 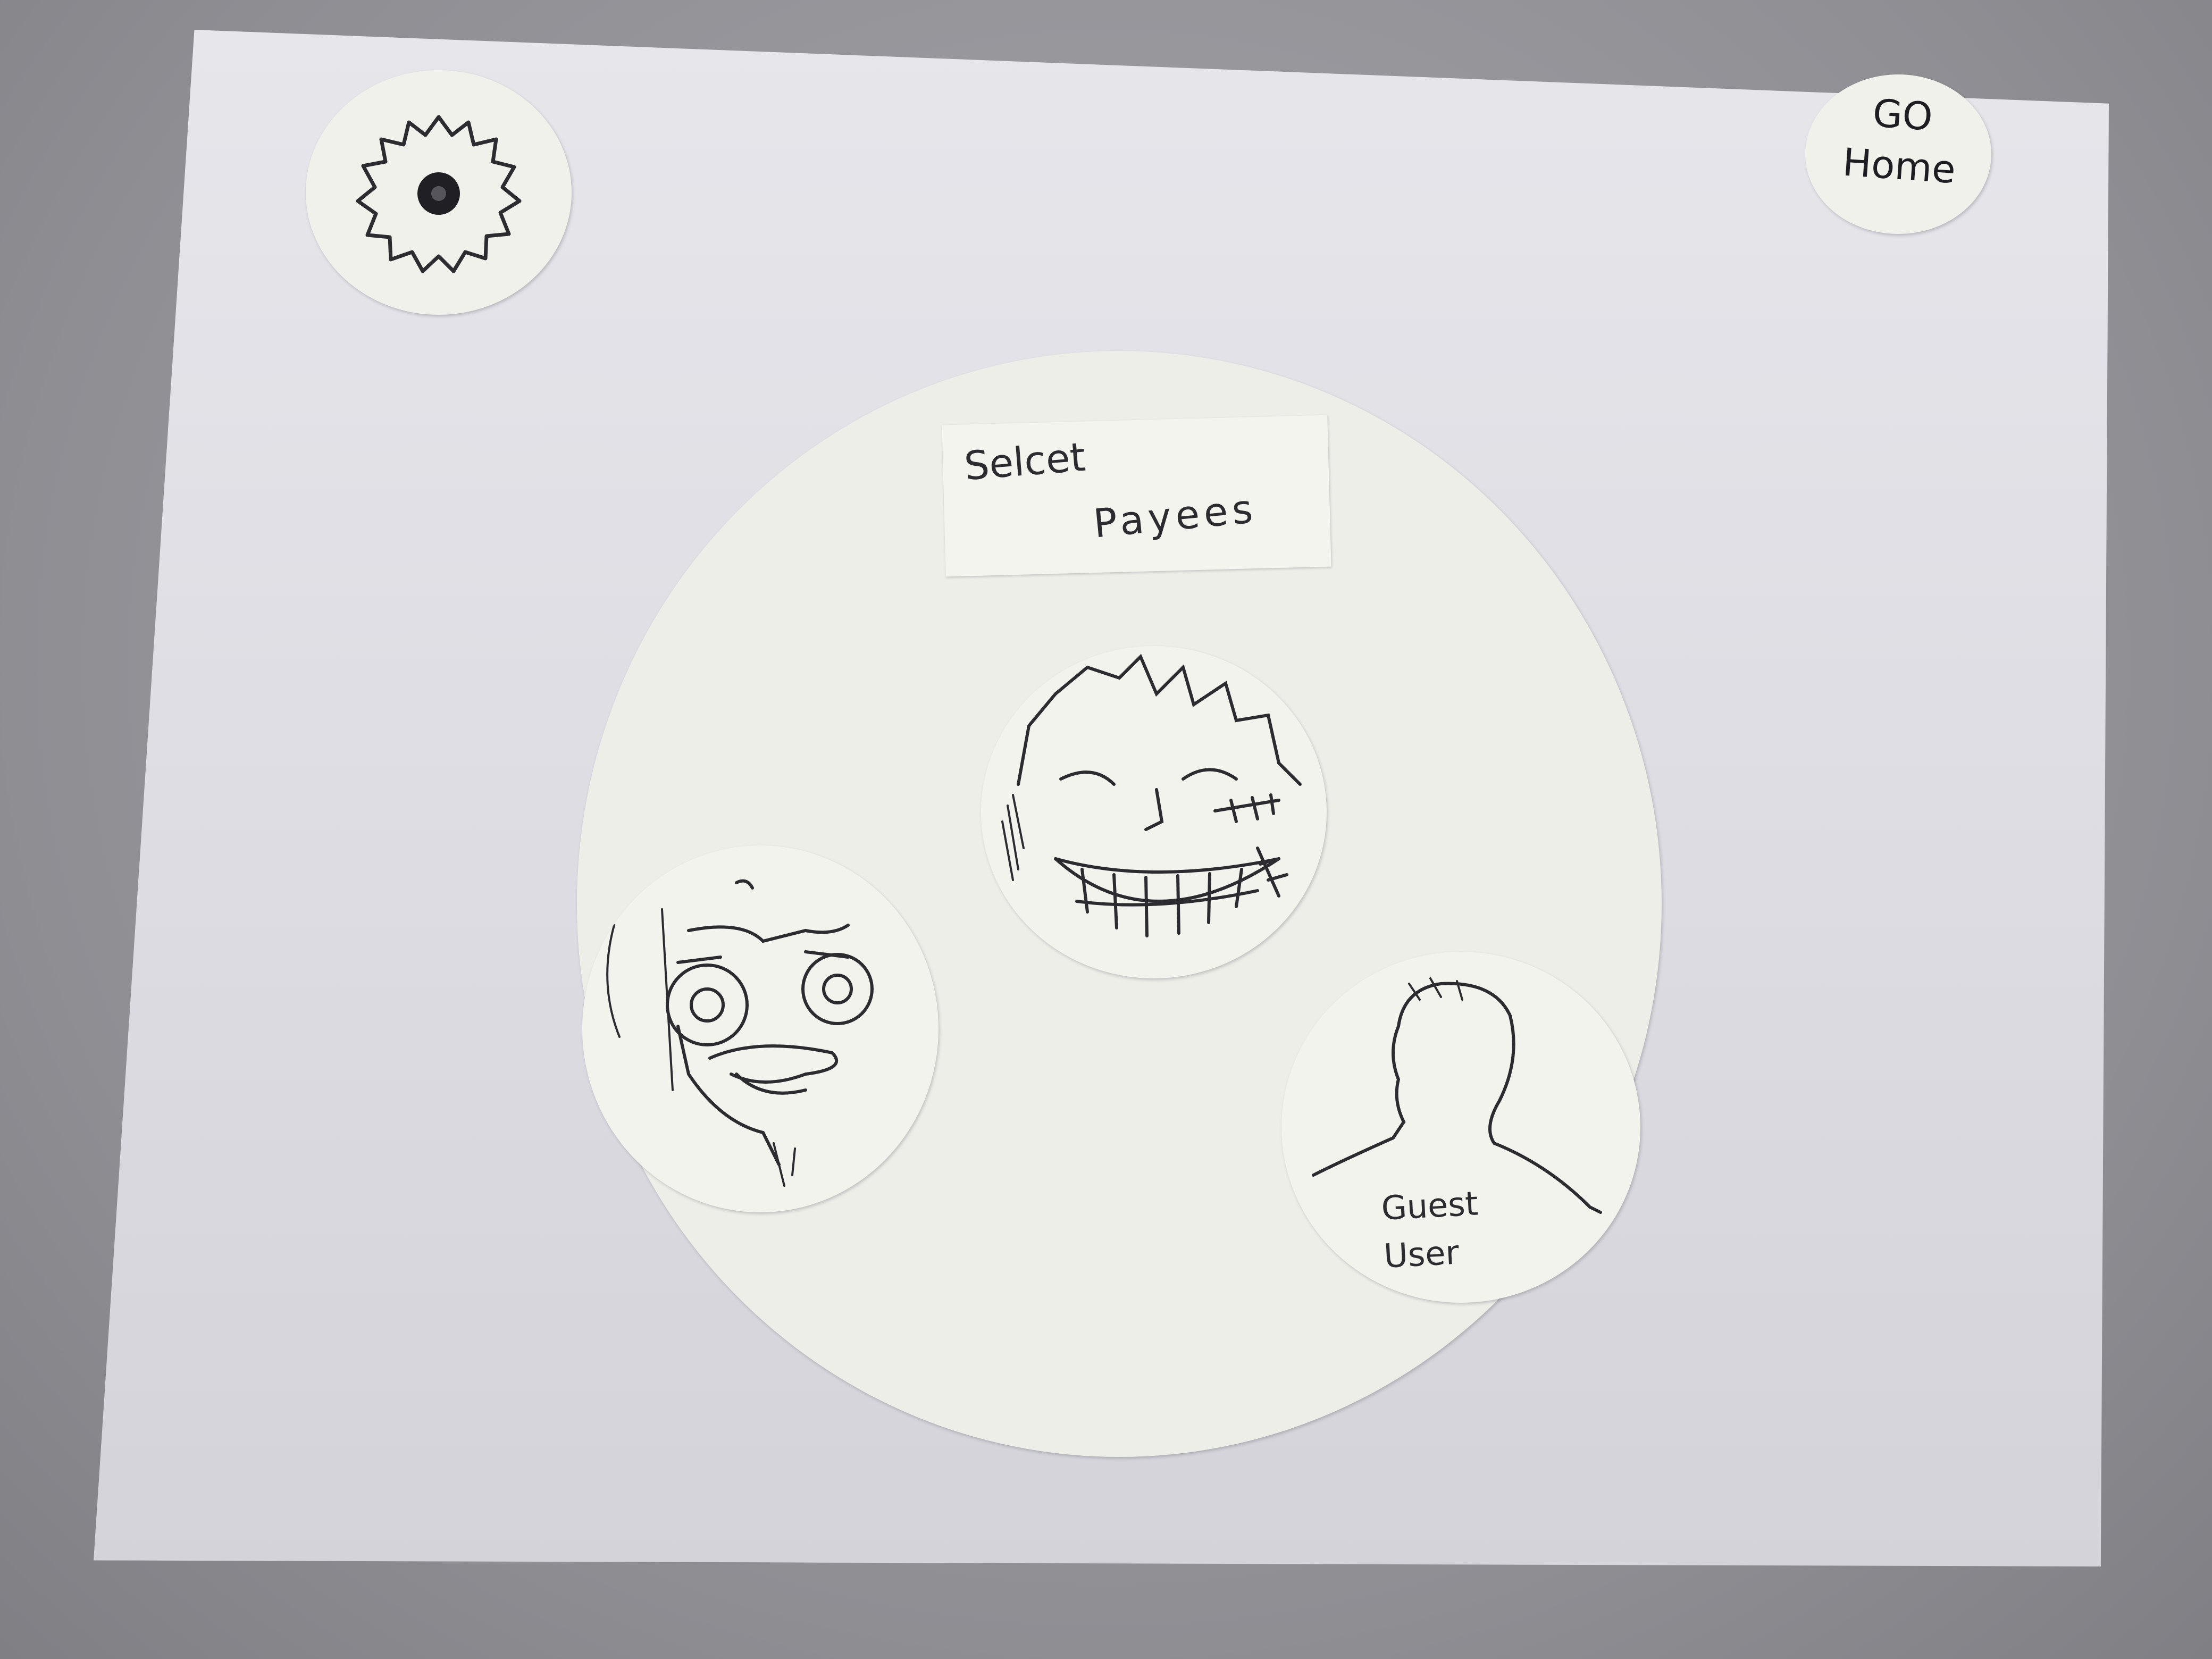 I want to click on smiling-avatar-icon, so click(x=1151, y=795).